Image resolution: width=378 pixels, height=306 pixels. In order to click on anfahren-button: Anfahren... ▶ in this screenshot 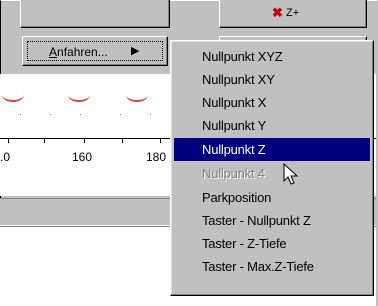, I will do `click(95, 51)`.